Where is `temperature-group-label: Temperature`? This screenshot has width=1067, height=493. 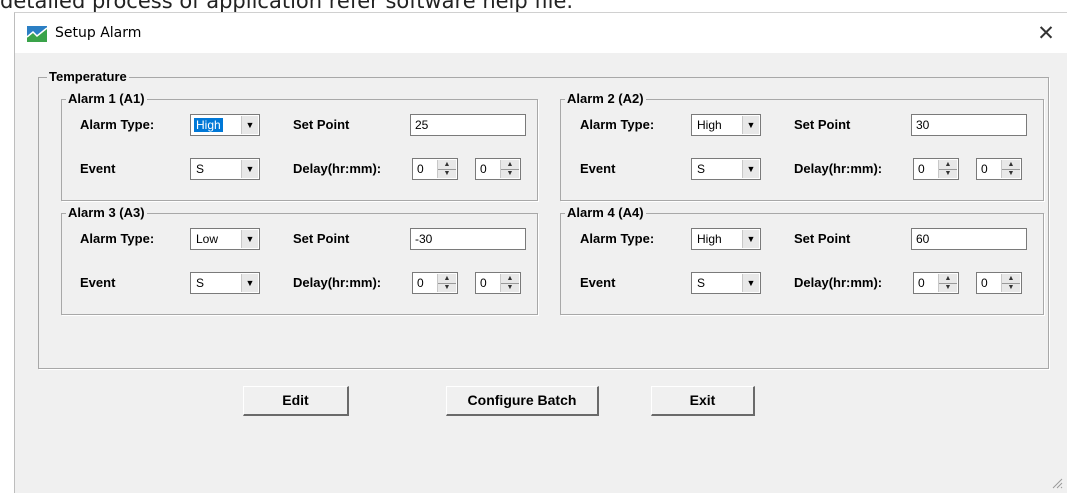 temperature-group-label: Temperature is located at coordinates (88, 77).